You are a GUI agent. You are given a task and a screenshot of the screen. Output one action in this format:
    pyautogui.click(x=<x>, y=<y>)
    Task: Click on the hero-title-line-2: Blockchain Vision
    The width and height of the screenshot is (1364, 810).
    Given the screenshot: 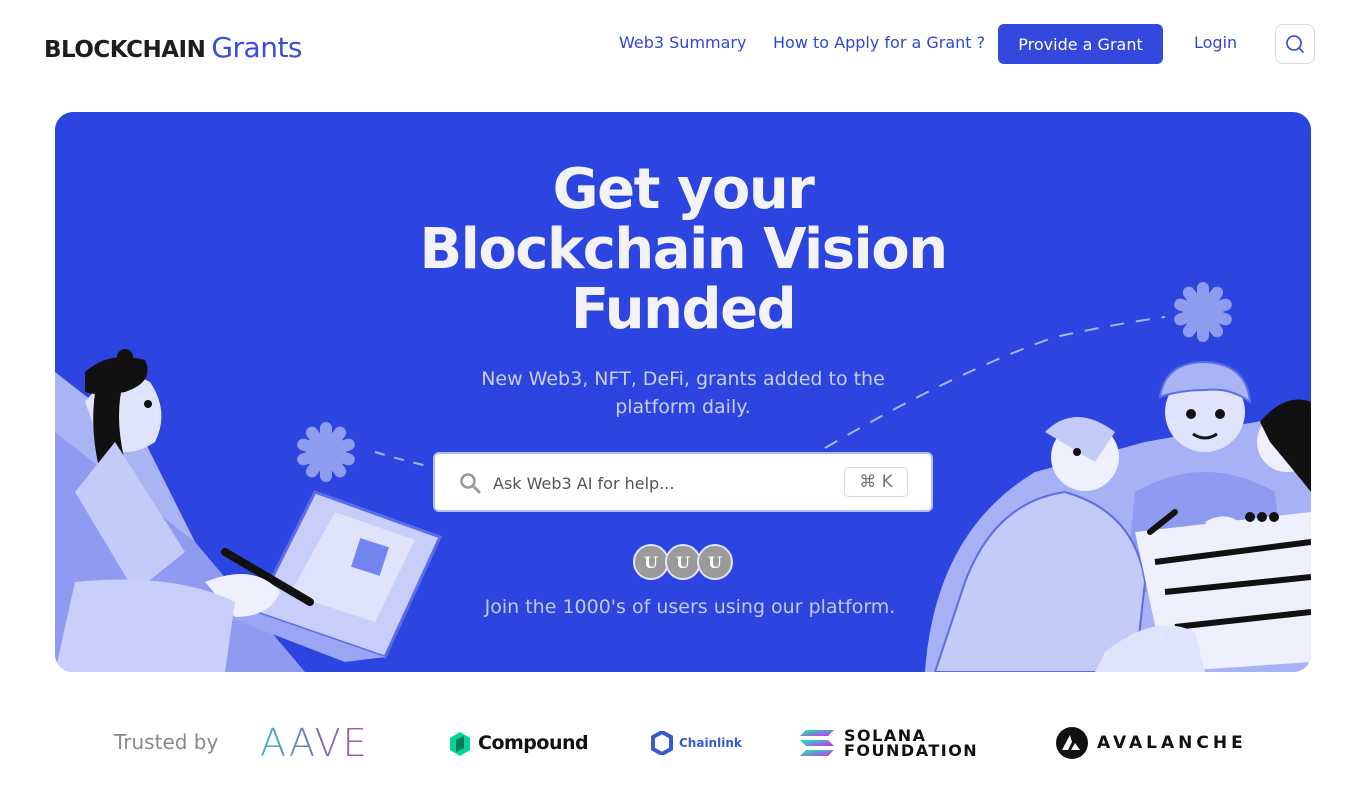 What is the action you would take?
    pyautogui.click(x=683, y=249)
    